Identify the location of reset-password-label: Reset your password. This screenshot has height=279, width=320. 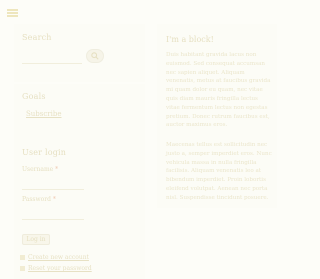
(60, 268).